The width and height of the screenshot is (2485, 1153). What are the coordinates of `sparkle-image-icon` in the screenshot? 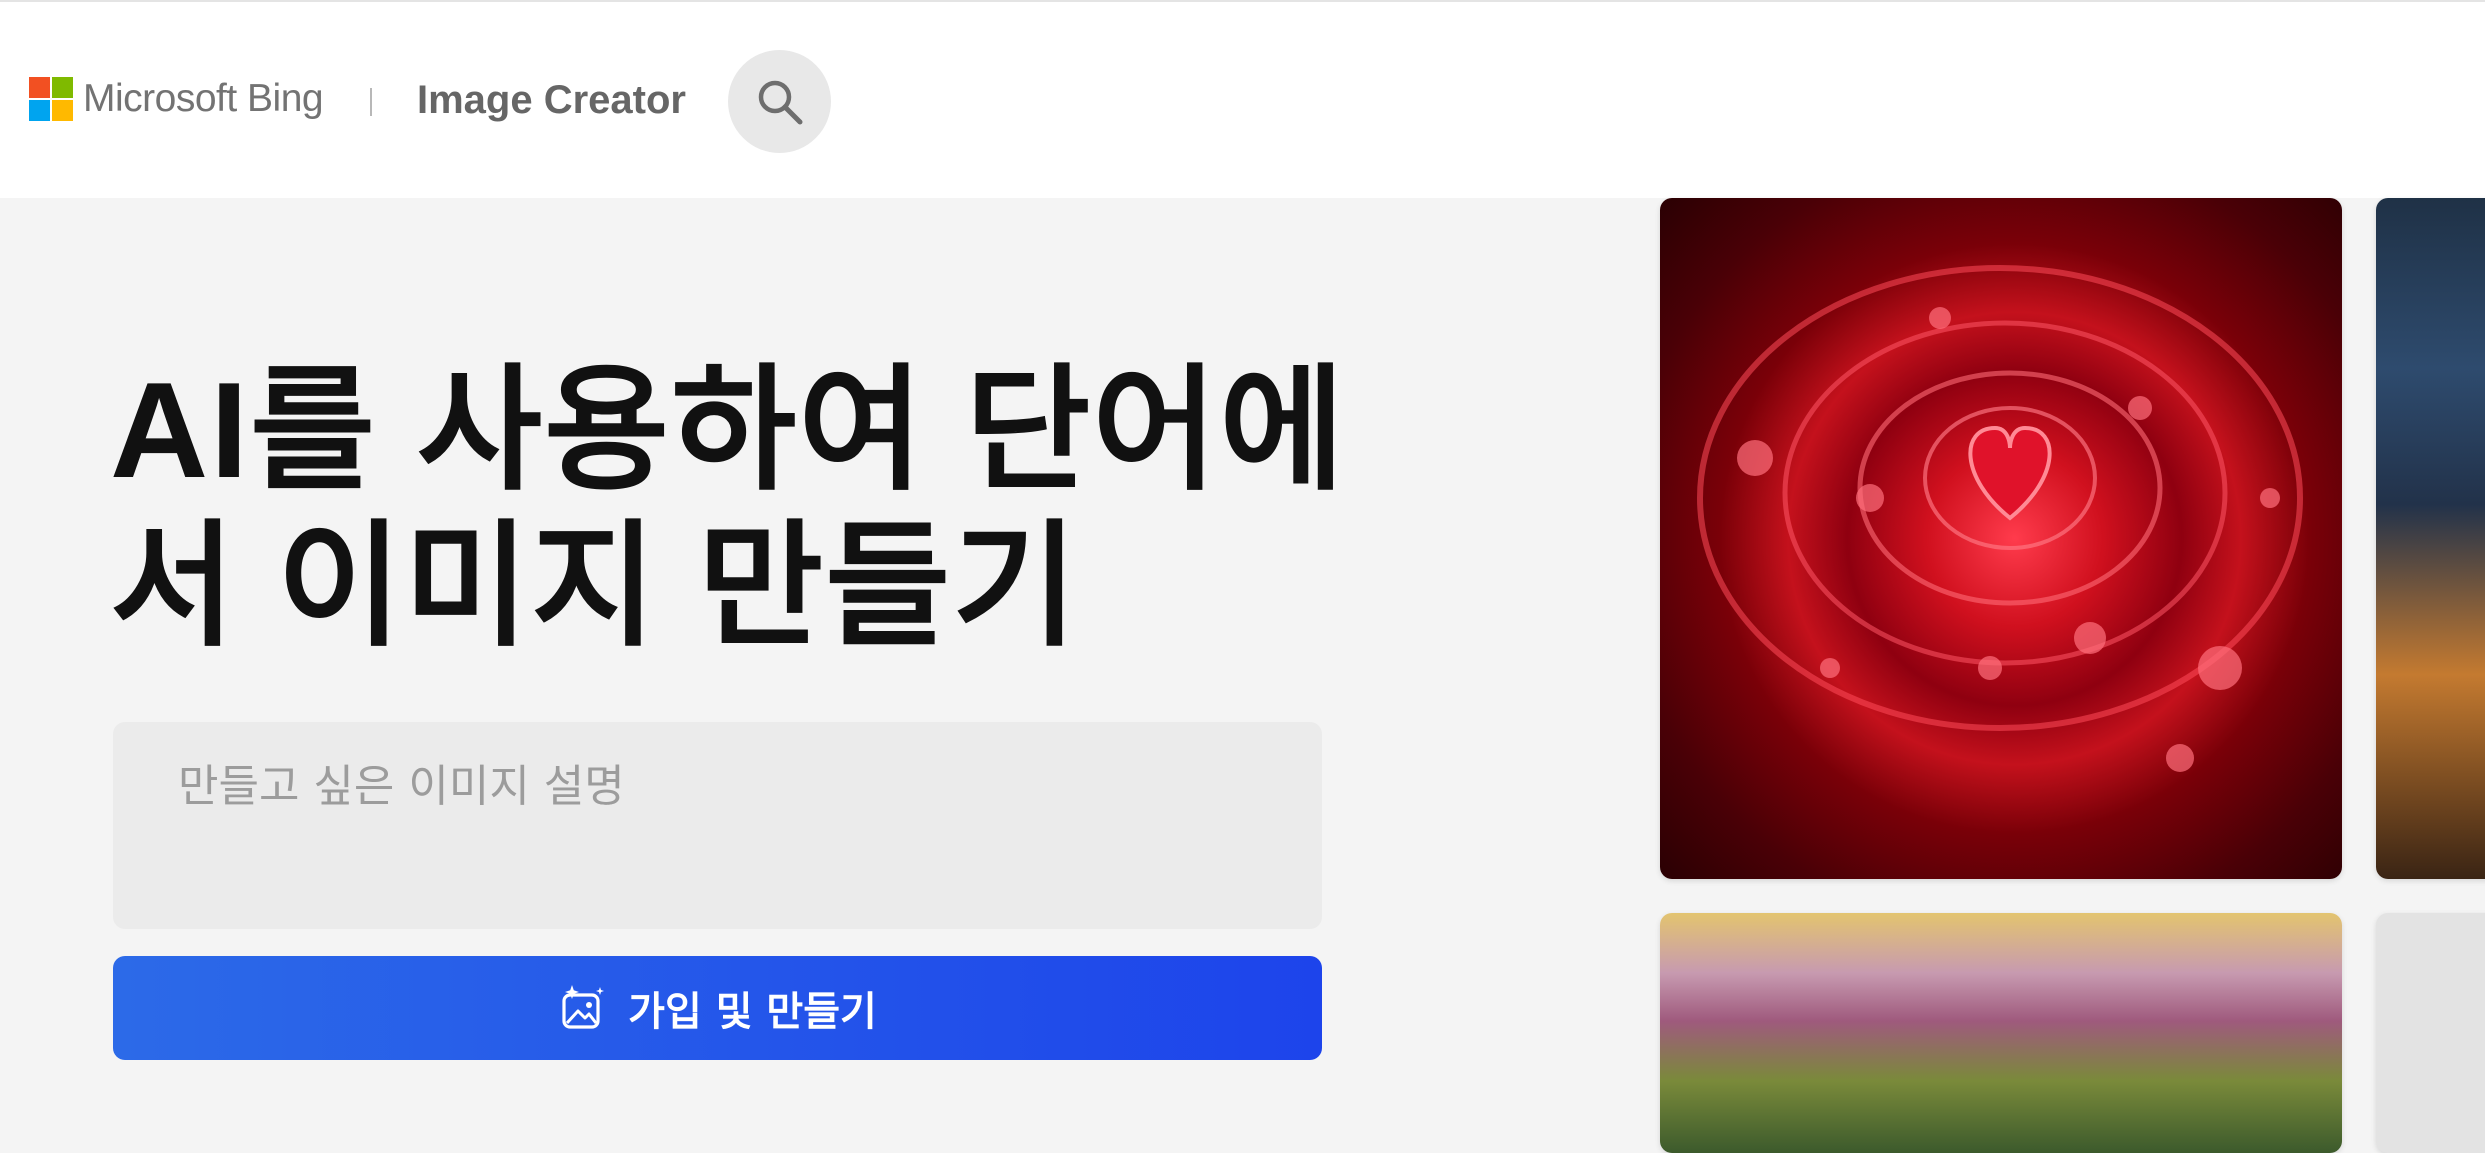 It's located at (583, 1007).